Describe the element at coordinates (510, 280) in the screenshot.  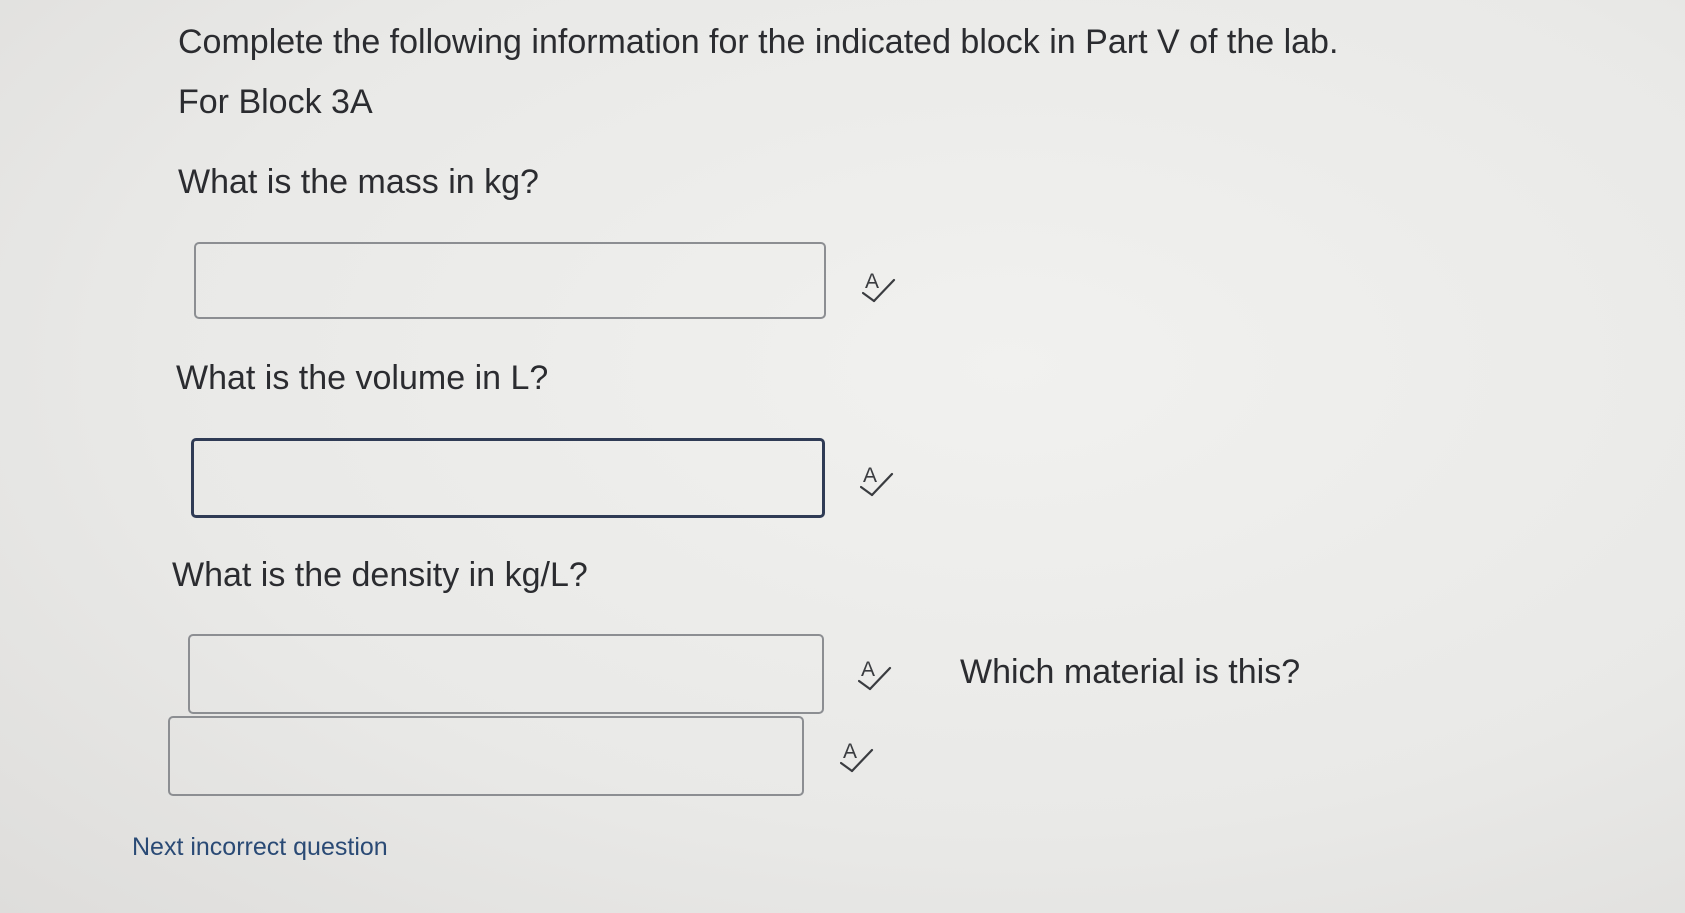
I see `mass-input` at that location.